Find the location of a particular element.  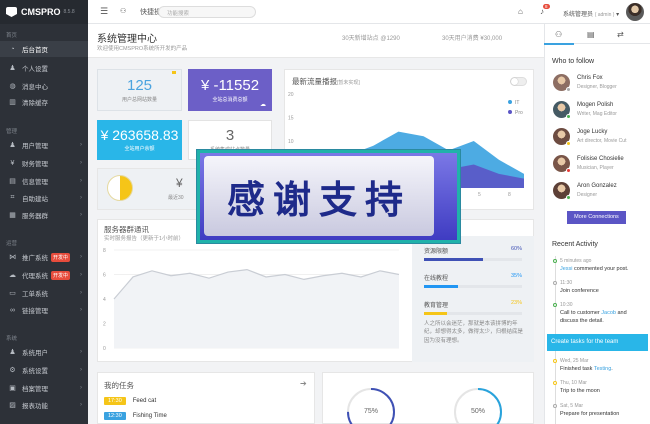

sidebar-item-label: 档案管理 is located at coordinates (35, 389).